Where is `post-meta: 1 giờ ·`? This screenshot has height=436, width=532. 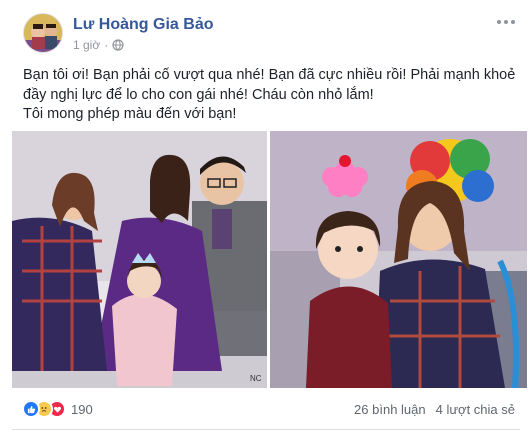
post-meta: 1 giờ · is located at coordinates (98, 45).